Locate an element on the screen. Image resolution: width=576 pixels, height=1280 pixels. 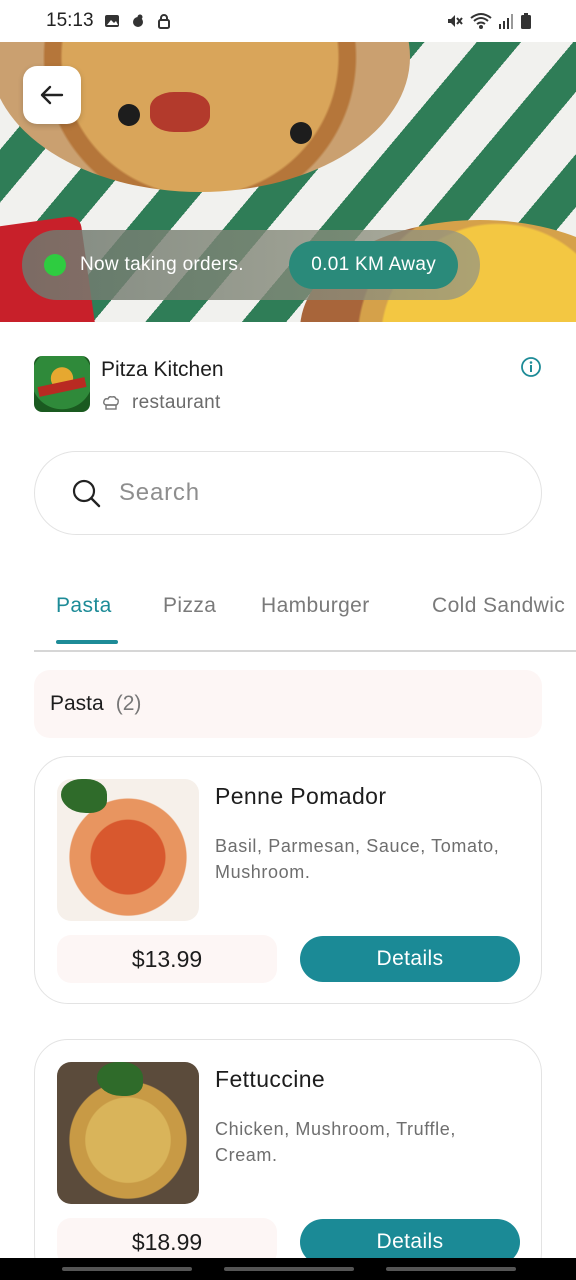
restaurant-type: restaurant is located at coordinates (176, 402).